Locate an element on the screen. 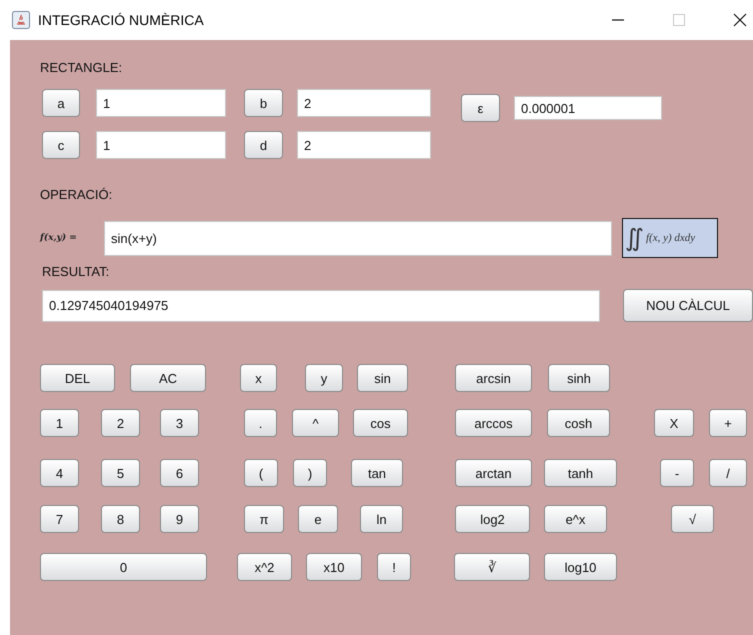  key-button: 1 is located at coordinates (59, 423).